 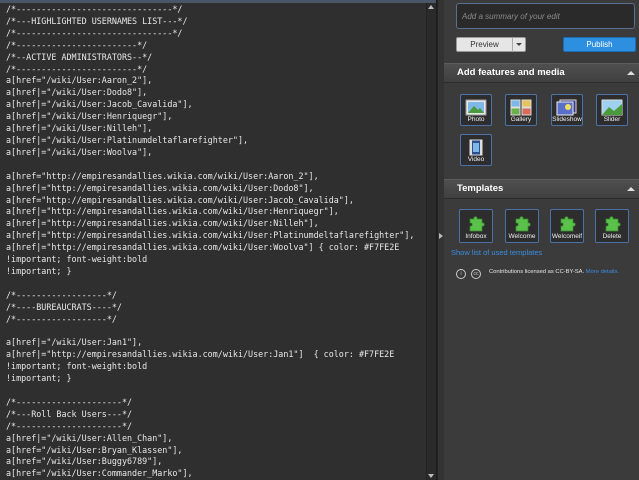 I want to click on editor-scrollbar, so click(x=431, y=241).